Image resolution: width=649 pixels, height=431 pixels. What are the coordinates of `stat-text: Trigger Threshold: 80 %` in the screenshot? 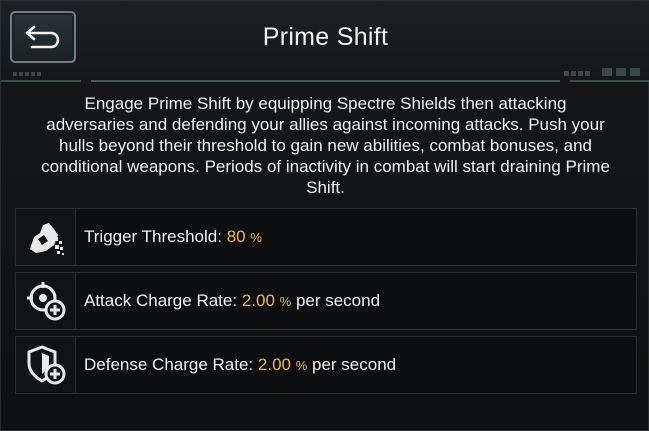 It's located at (173, 237).